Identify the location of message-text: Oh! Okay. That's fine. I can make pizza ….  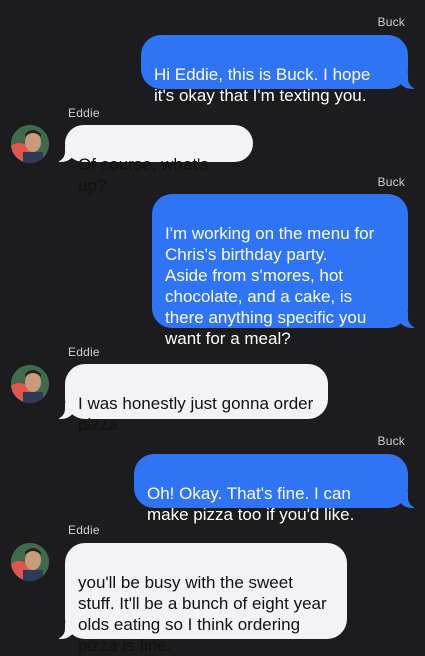
(251, 504).